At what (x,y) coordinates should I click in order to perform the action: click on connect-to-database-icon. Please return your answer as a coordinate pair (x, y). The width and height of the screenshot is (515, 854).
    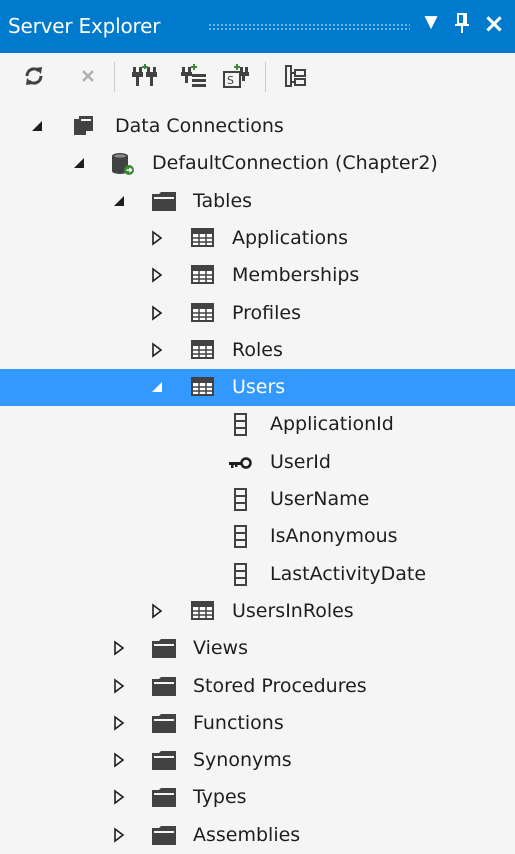
    Looking at the image, I should click on (144, 77).